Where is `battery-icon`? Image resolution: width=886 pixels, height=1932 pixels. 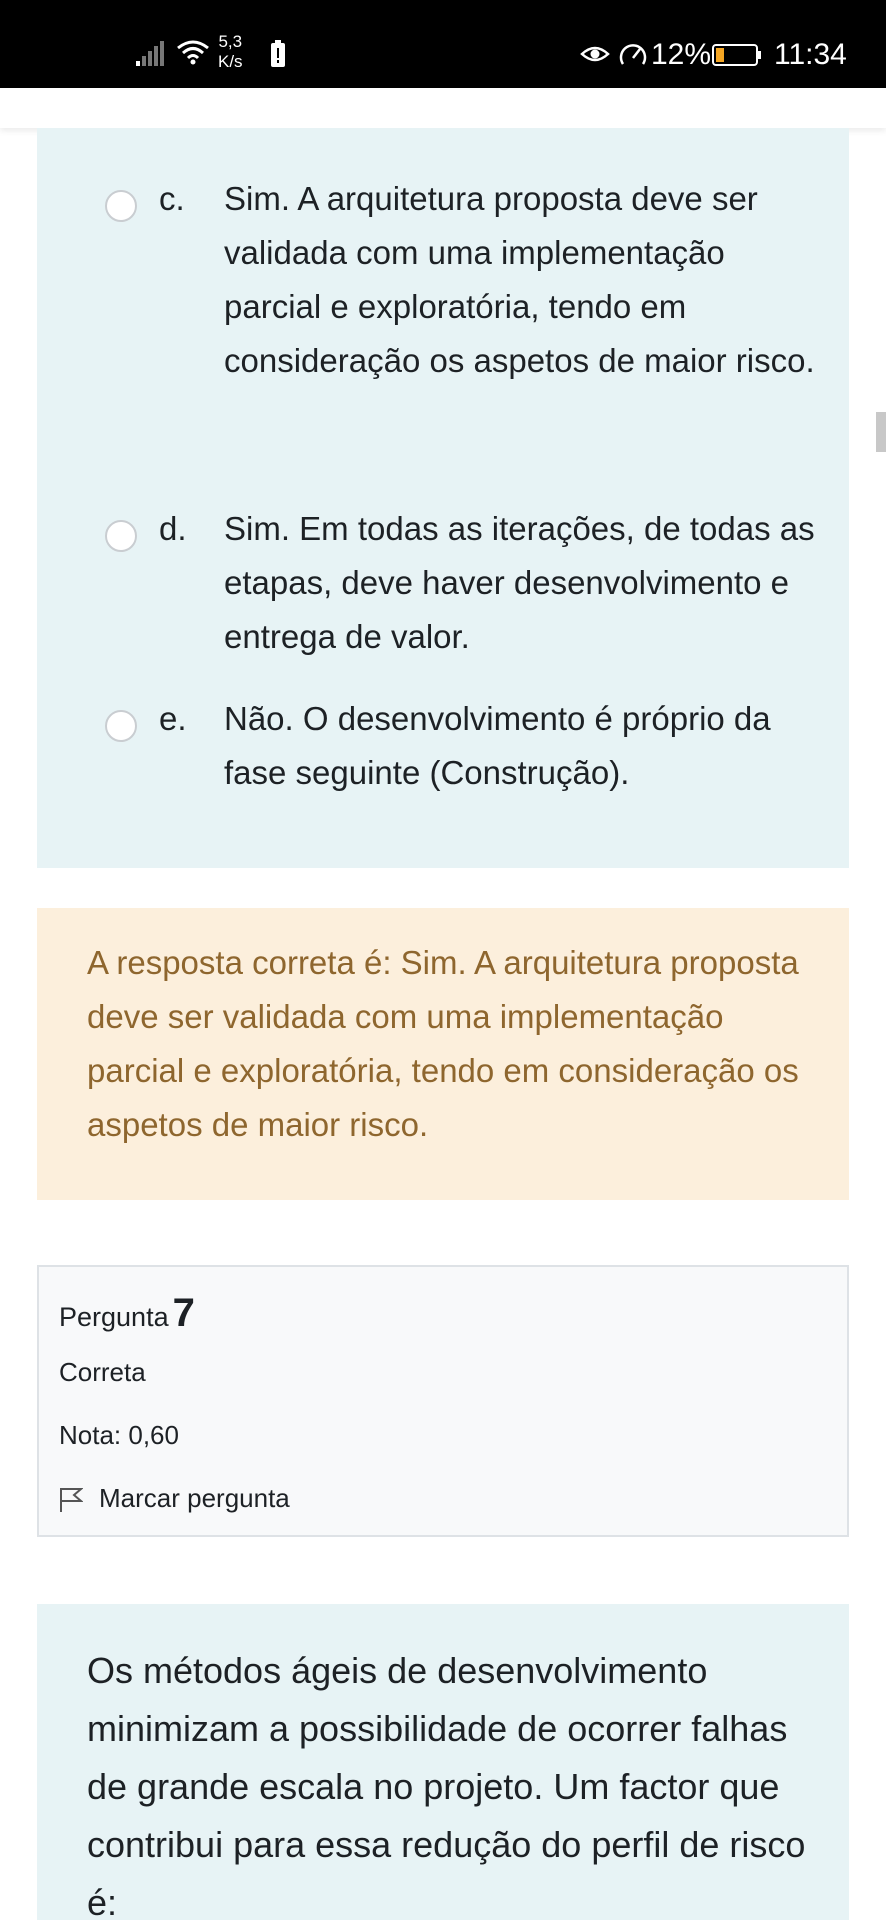
battery-icon is located at coordinates (736, 55).